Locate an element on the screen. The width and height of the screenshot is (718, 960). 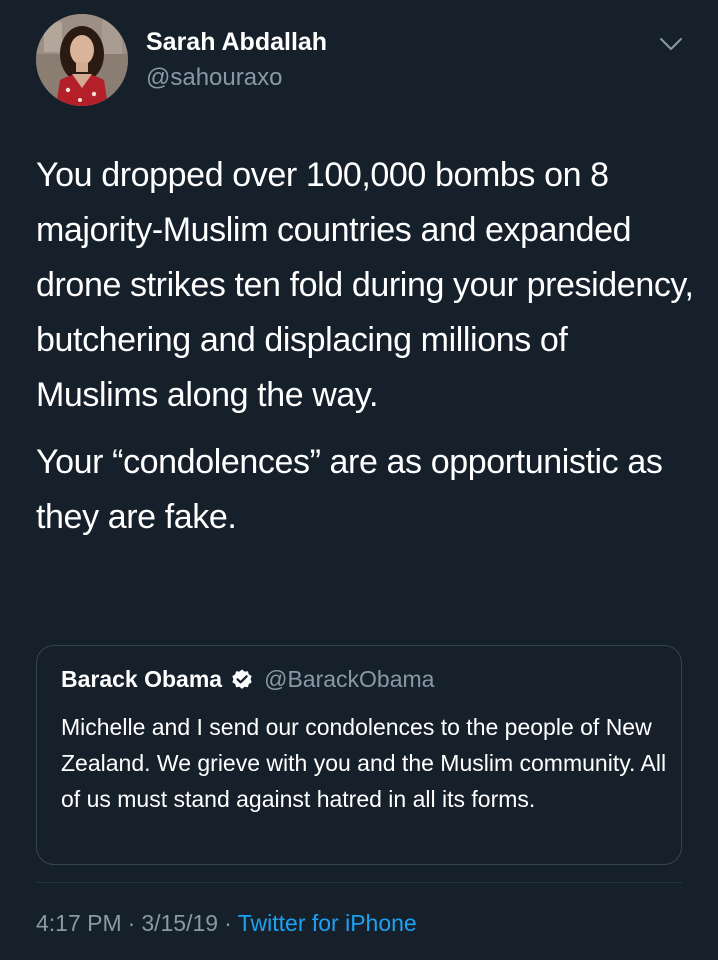
tweet-source-link: Twitter for iPhone is located at coordinates (327, 923).